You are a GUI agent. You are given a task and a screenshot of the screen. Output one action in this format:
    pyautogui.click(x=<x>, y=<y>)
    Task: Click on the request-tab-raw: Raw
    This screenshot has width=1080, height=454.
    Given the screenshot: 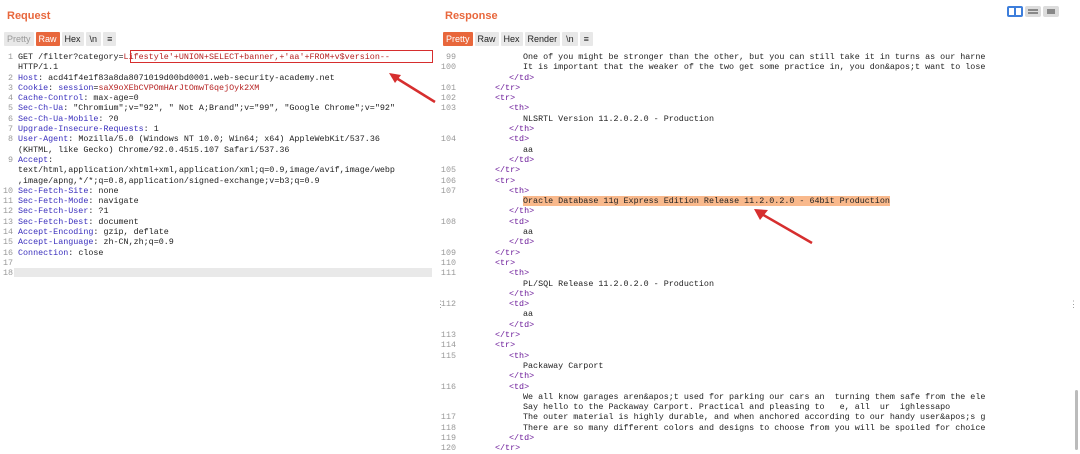 What is the action you would take?
    pyautogui.click(x=47, y=39)
    